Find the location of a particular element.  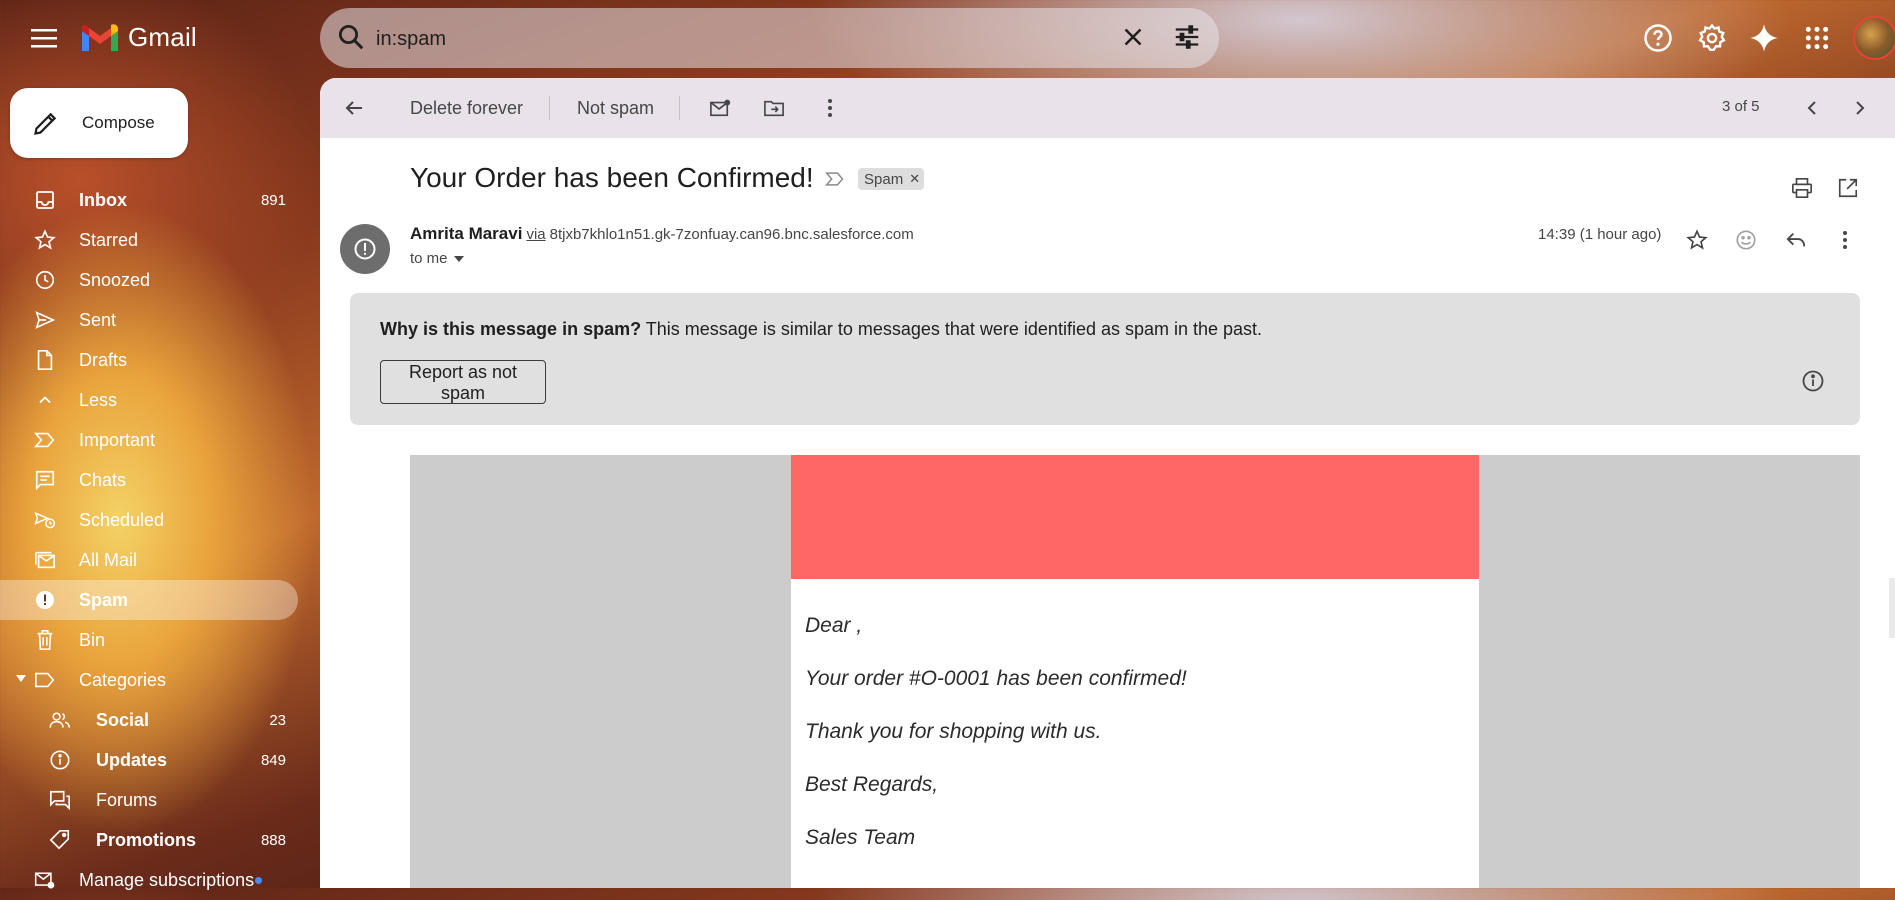

sidebar-item-label: Manage subscriptions is located at coordinates (167, 879).